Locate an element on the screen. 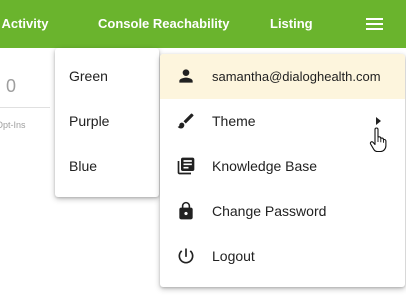 The width and height of the screenshot is (406, 302). menu-item-logout: Logout is located at coordinates (282, 256).